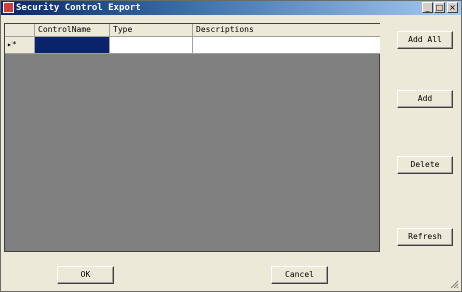  Describe the element at coordinates (85, 275) in the screenshot. I see `ok-button: OK` at that location.